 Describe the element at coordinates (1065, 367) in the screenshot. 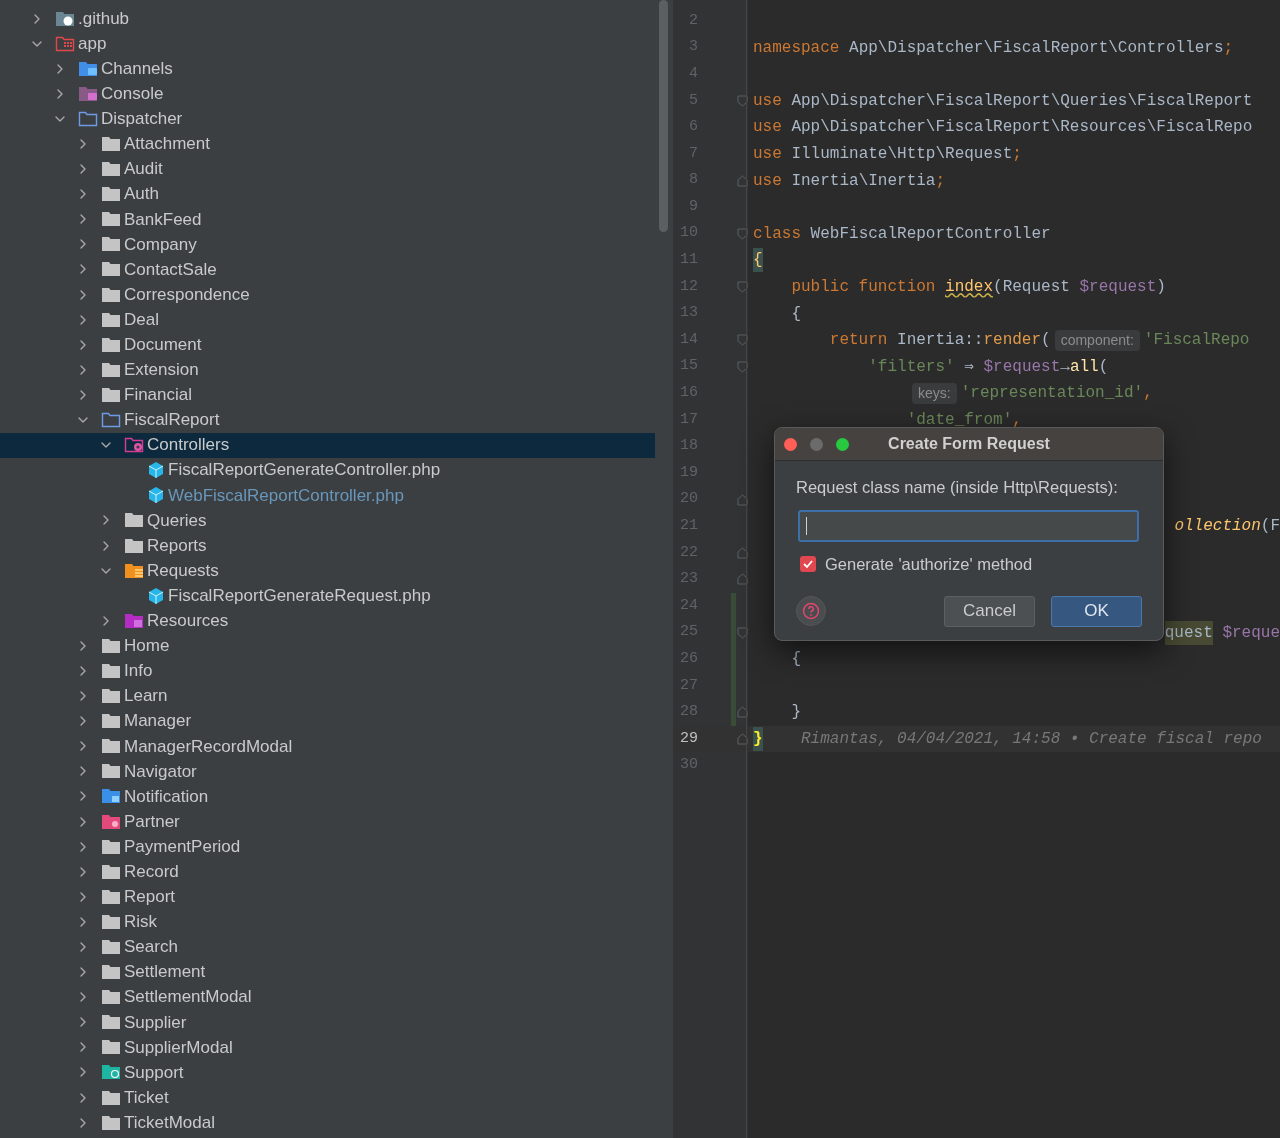

I see `code-token: →` at that location.